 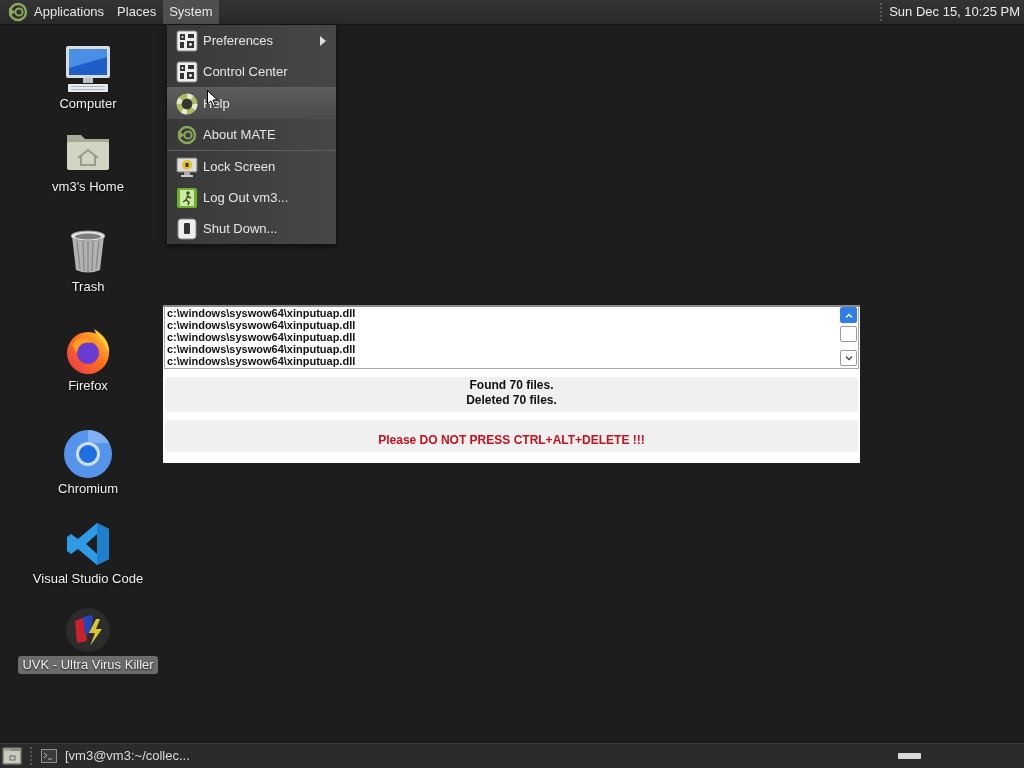 I want to click on flame-globe-icon, so click(x=88, y=351).